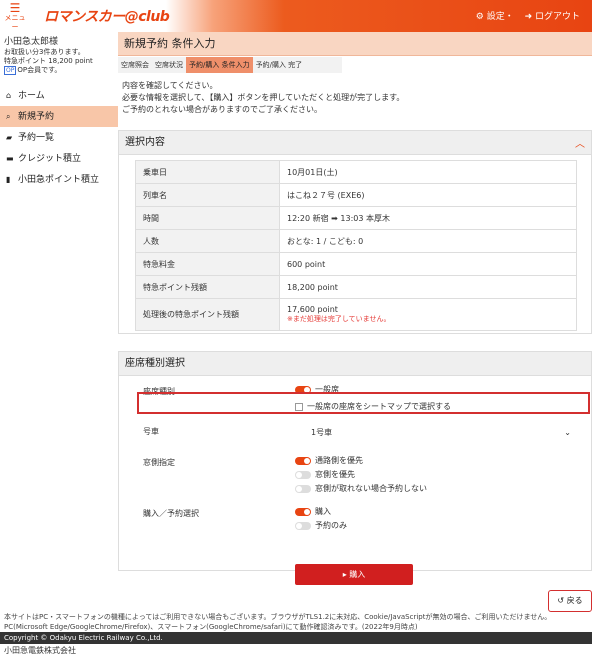  What do you see at coordinates (245, 519) in the screenshot?
I see `purchase-type-row: 購入／予約選択 購入 予約のみ` at bounding box center [245, 519].